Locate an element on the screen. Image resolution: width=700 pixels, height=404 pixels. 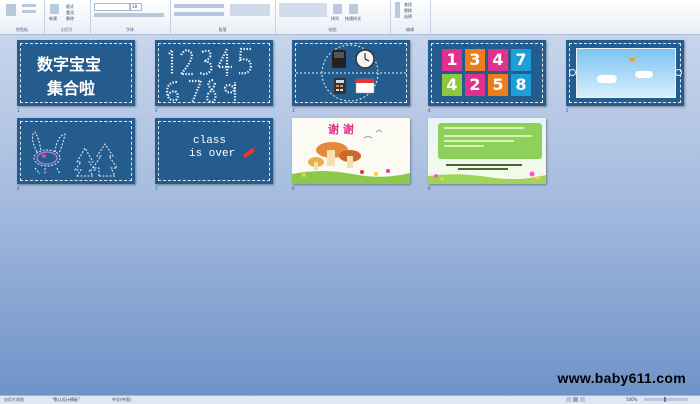
digit-card: 2 is located at coordinates (475, 85).